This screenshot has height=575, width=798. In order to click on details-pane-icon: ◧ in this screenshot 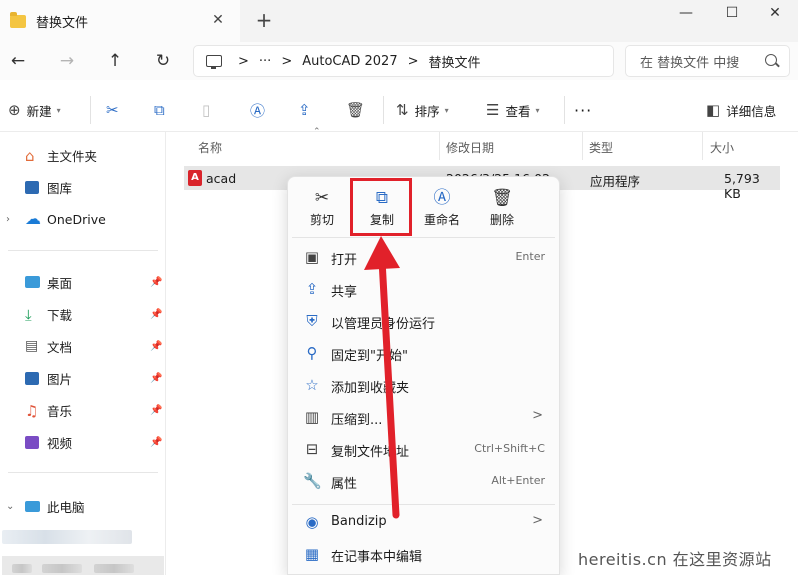, I will do `click(713, 110)`.